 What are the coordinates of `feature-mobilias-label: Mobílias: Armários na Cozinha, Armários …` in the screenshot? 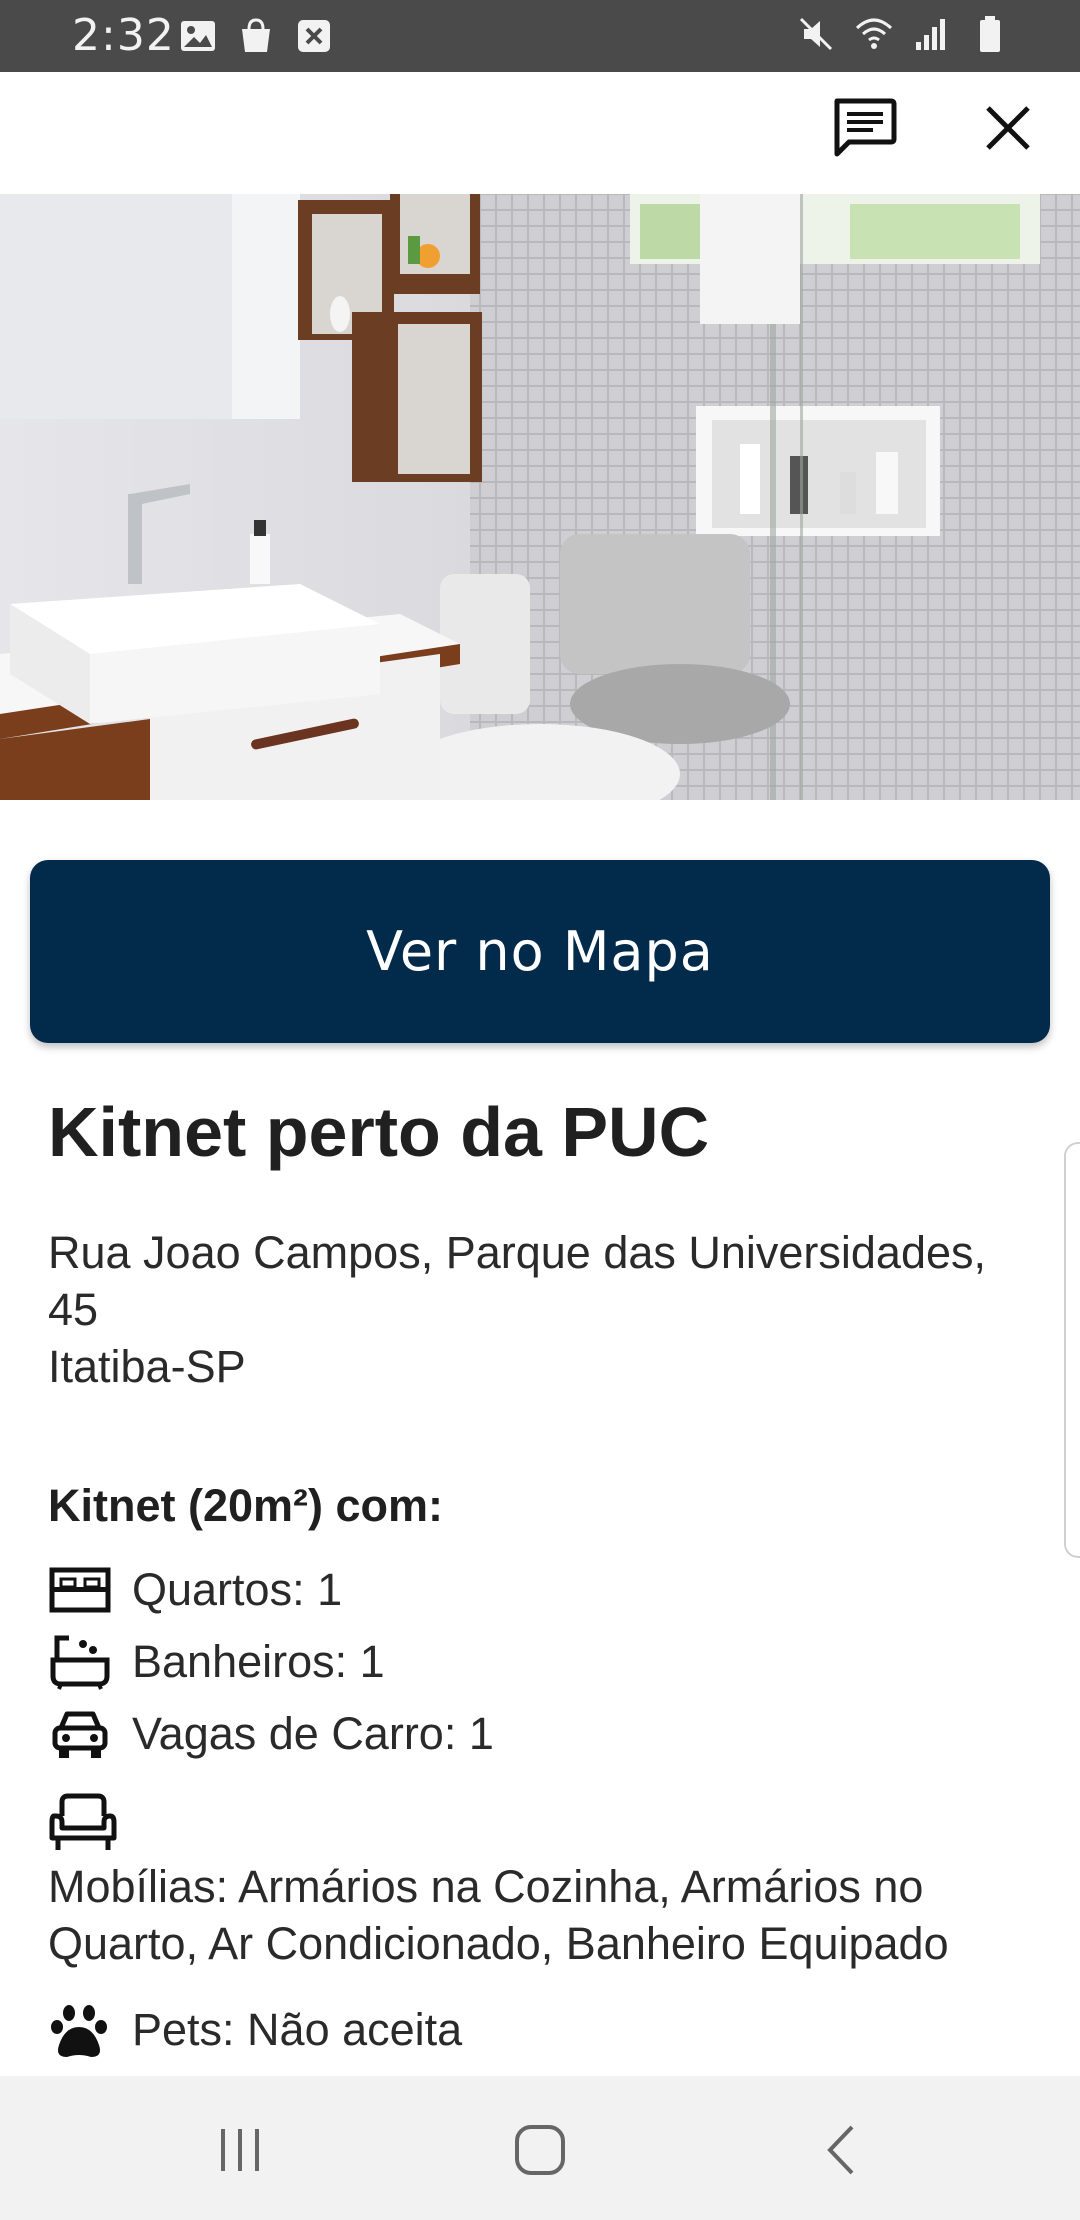 It's located at (498, 1915).